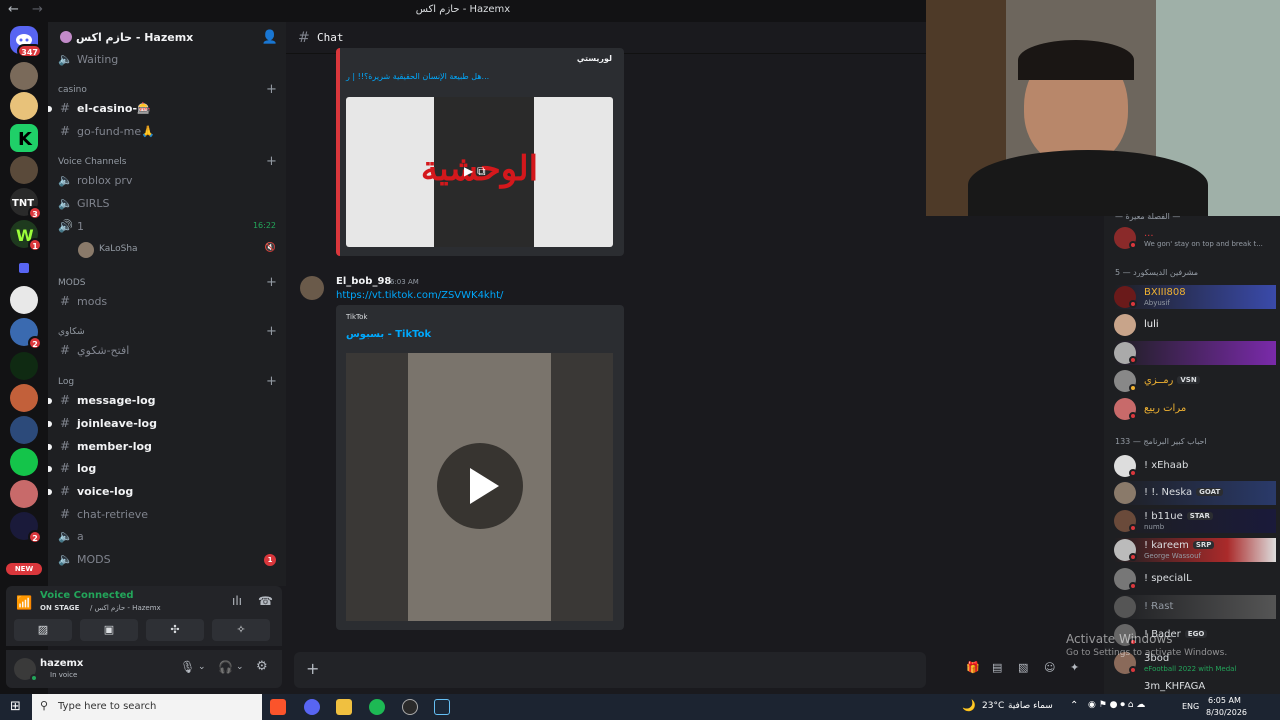  I want to click on member-item: ! xEhaab, so click(1195, 466).